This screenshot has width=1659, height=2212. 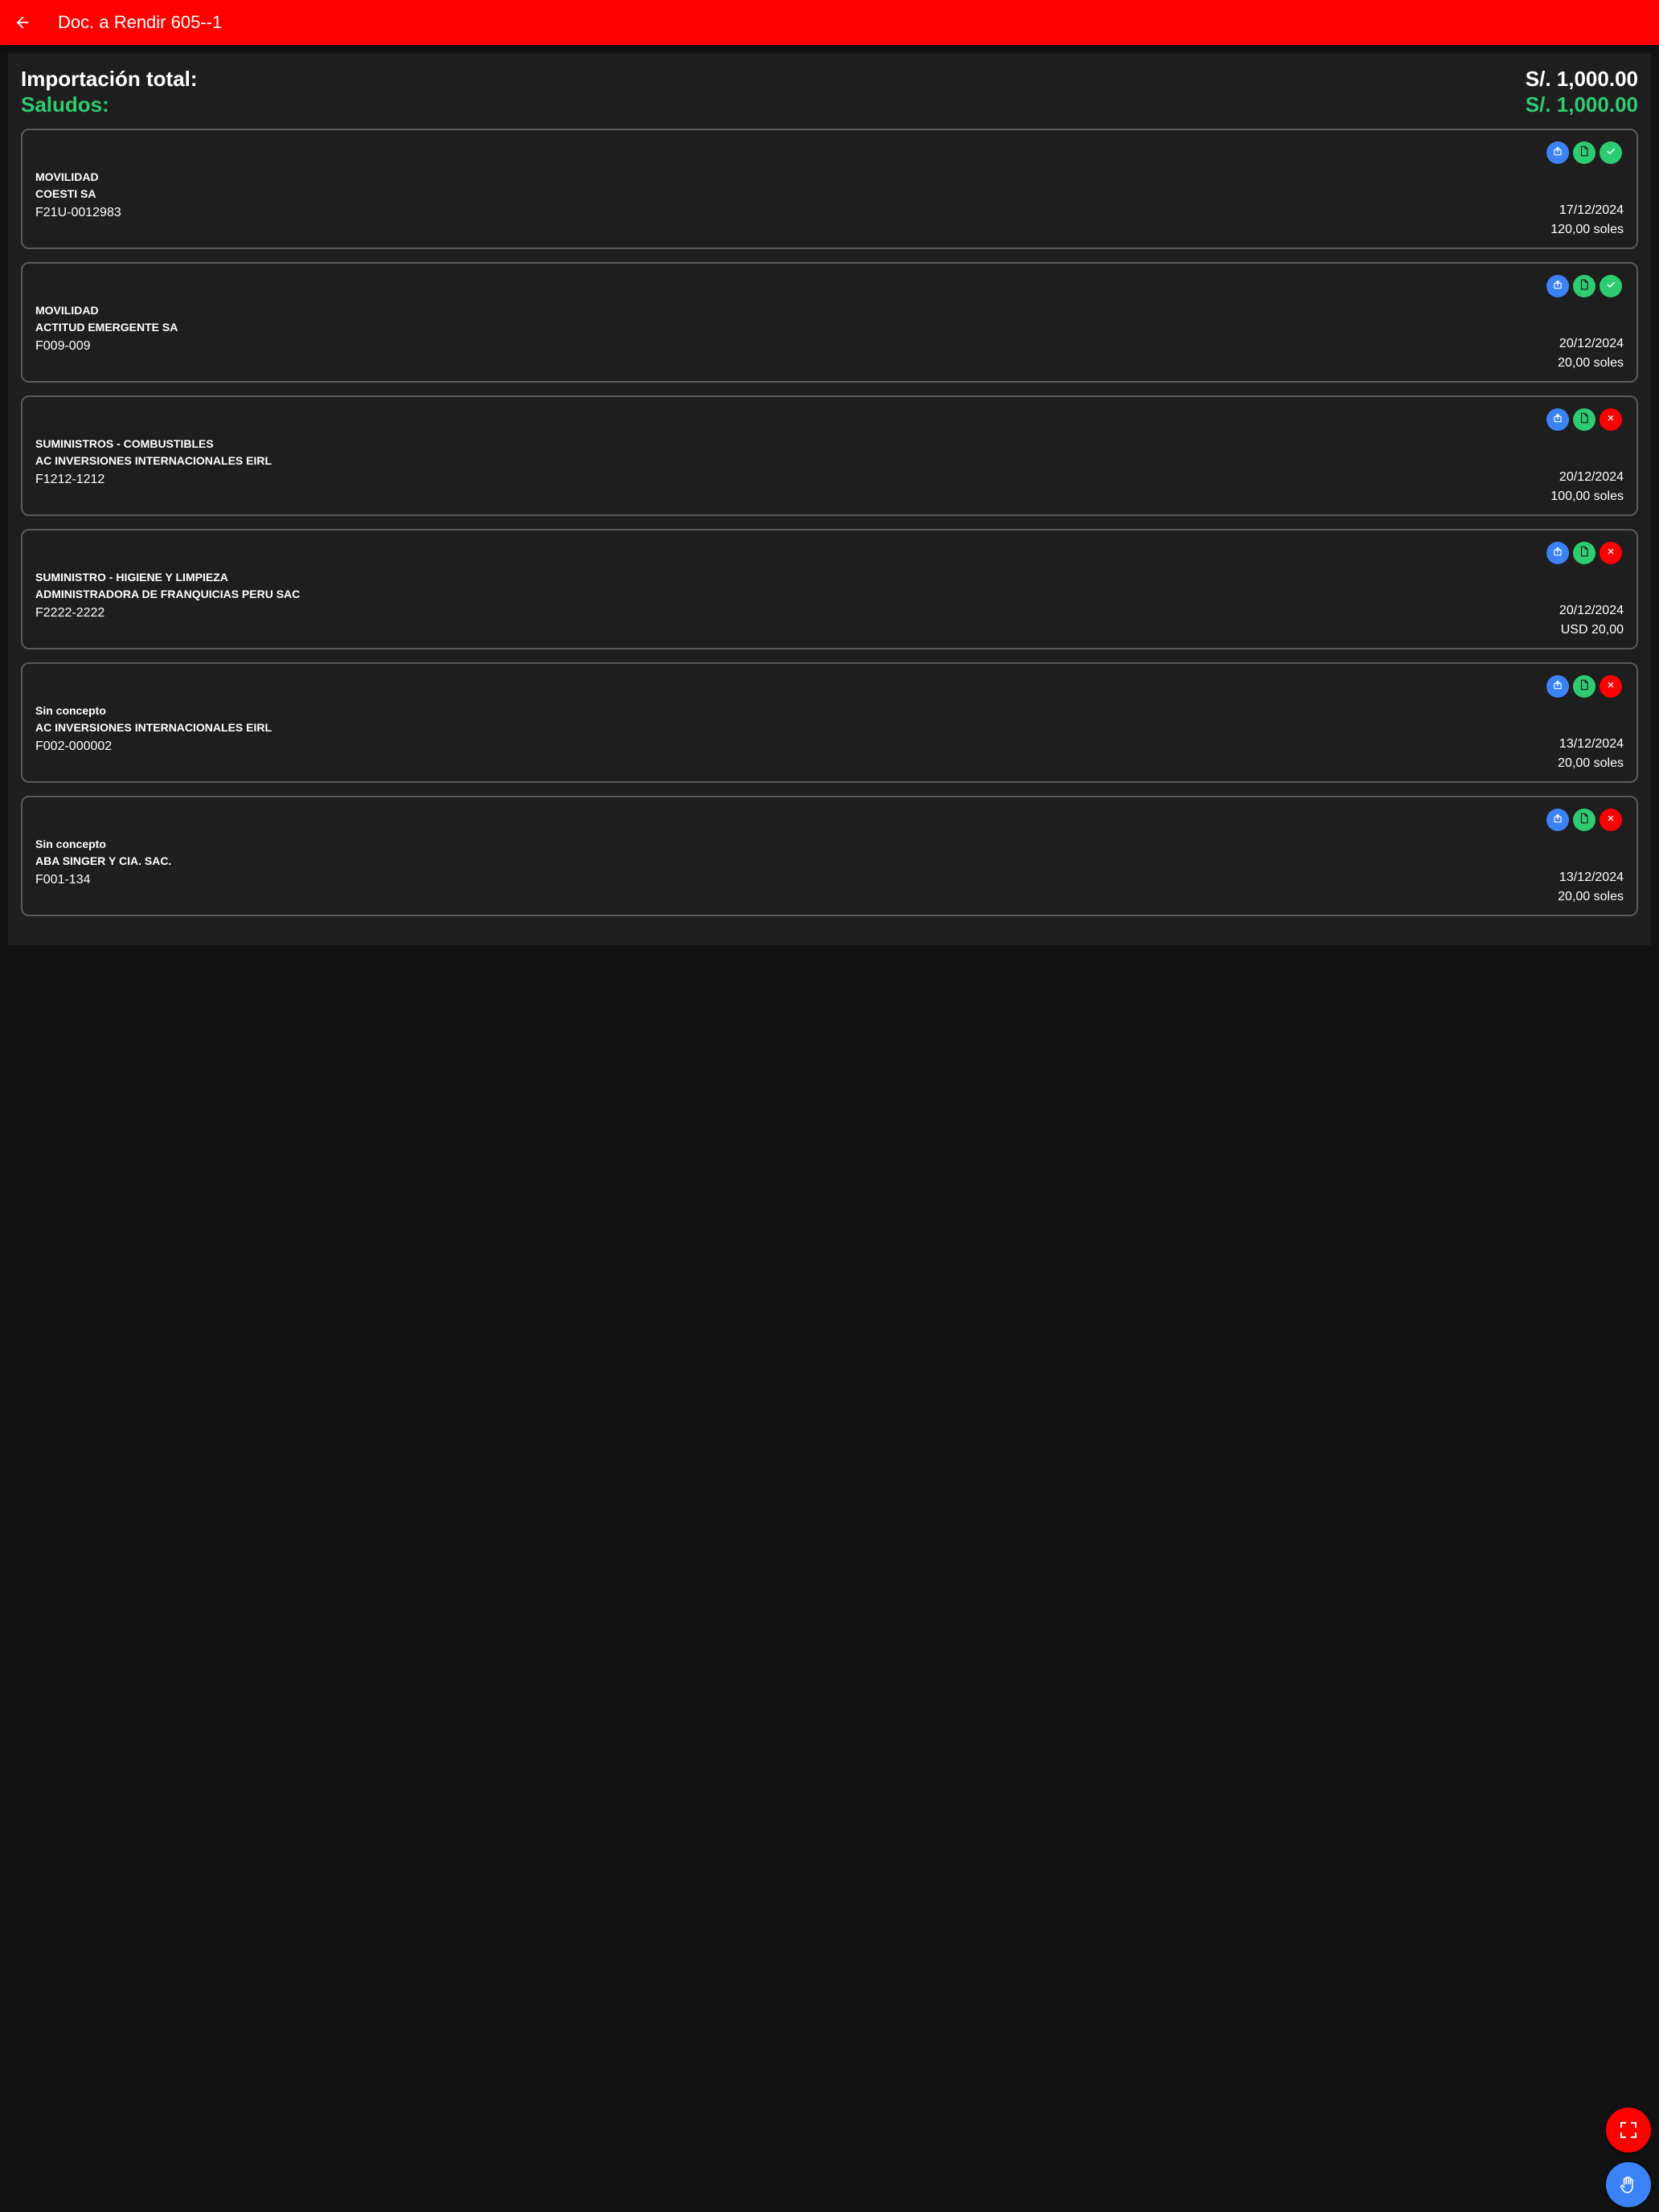 I want to click on card-meta: 20/12/2024 USD 20,00, so click(x=1591, y=620).